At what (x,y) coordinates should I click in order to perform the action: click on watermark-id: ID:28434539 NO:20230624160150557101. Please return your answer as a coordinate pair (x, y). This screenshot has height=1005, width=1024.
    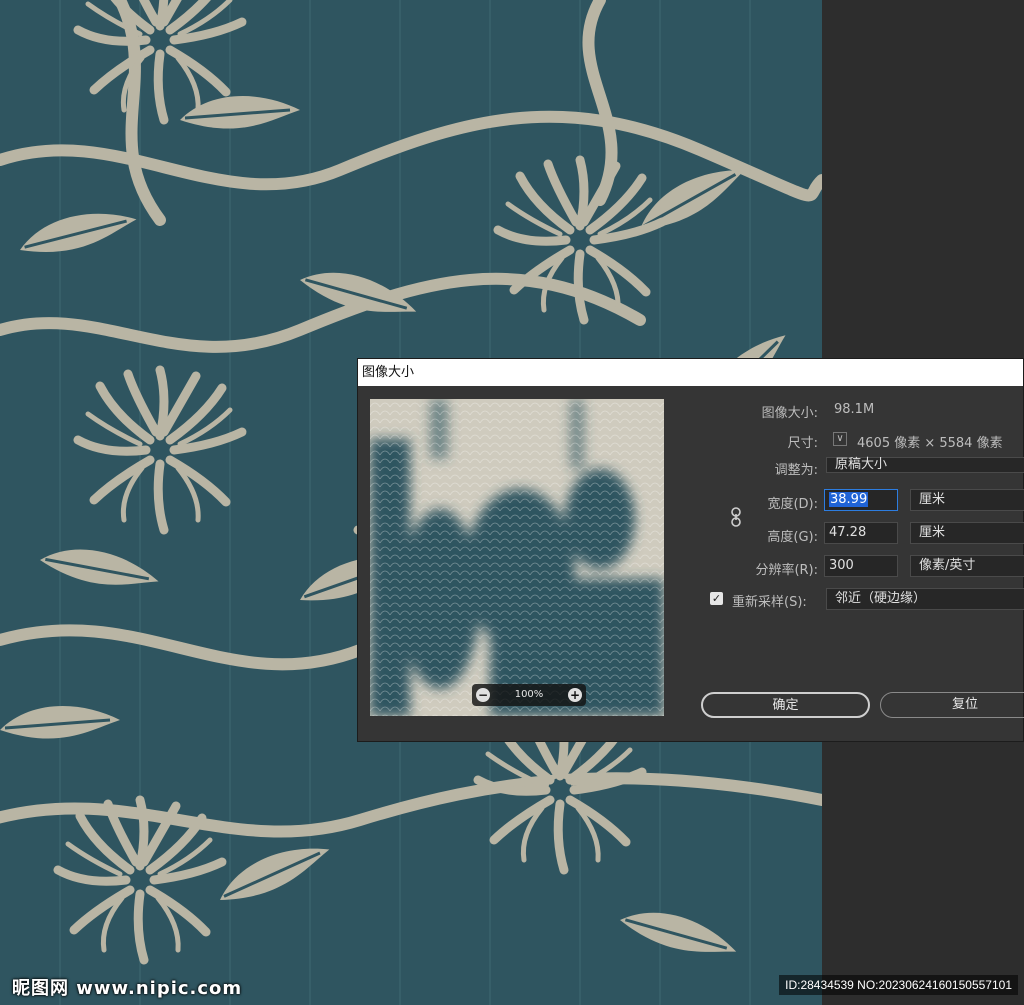
    Looking at the image, I should click on (898, 985).